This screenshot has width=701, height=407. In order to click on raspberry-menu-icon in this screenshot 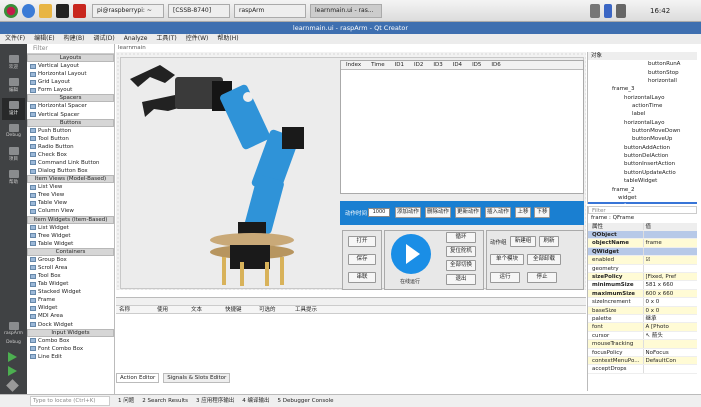, I will do `click(11, 11)`.